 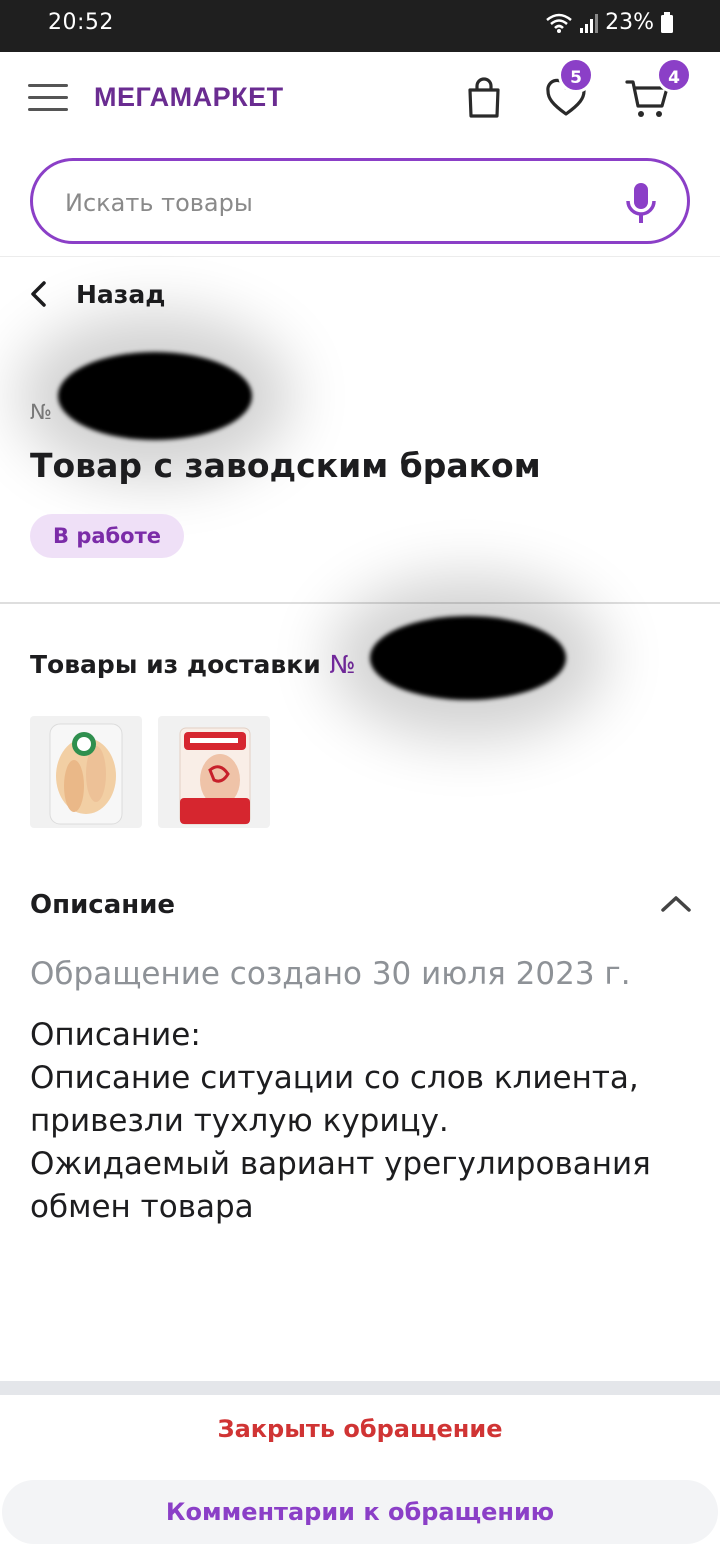 What do you see at coordinates (360, 1512) in the screenshot?
I see `comments-button: Комментарии к обращению` at bounding box center [360, 1512].